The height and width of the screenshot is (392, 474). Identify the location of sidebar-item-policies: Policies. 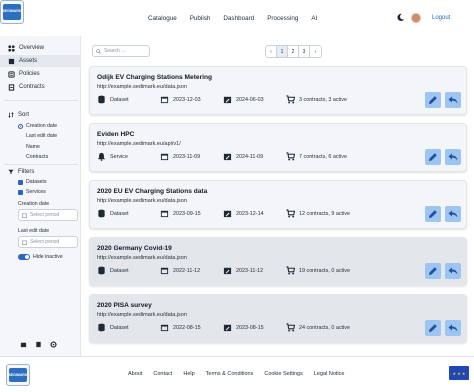
(40, 74).